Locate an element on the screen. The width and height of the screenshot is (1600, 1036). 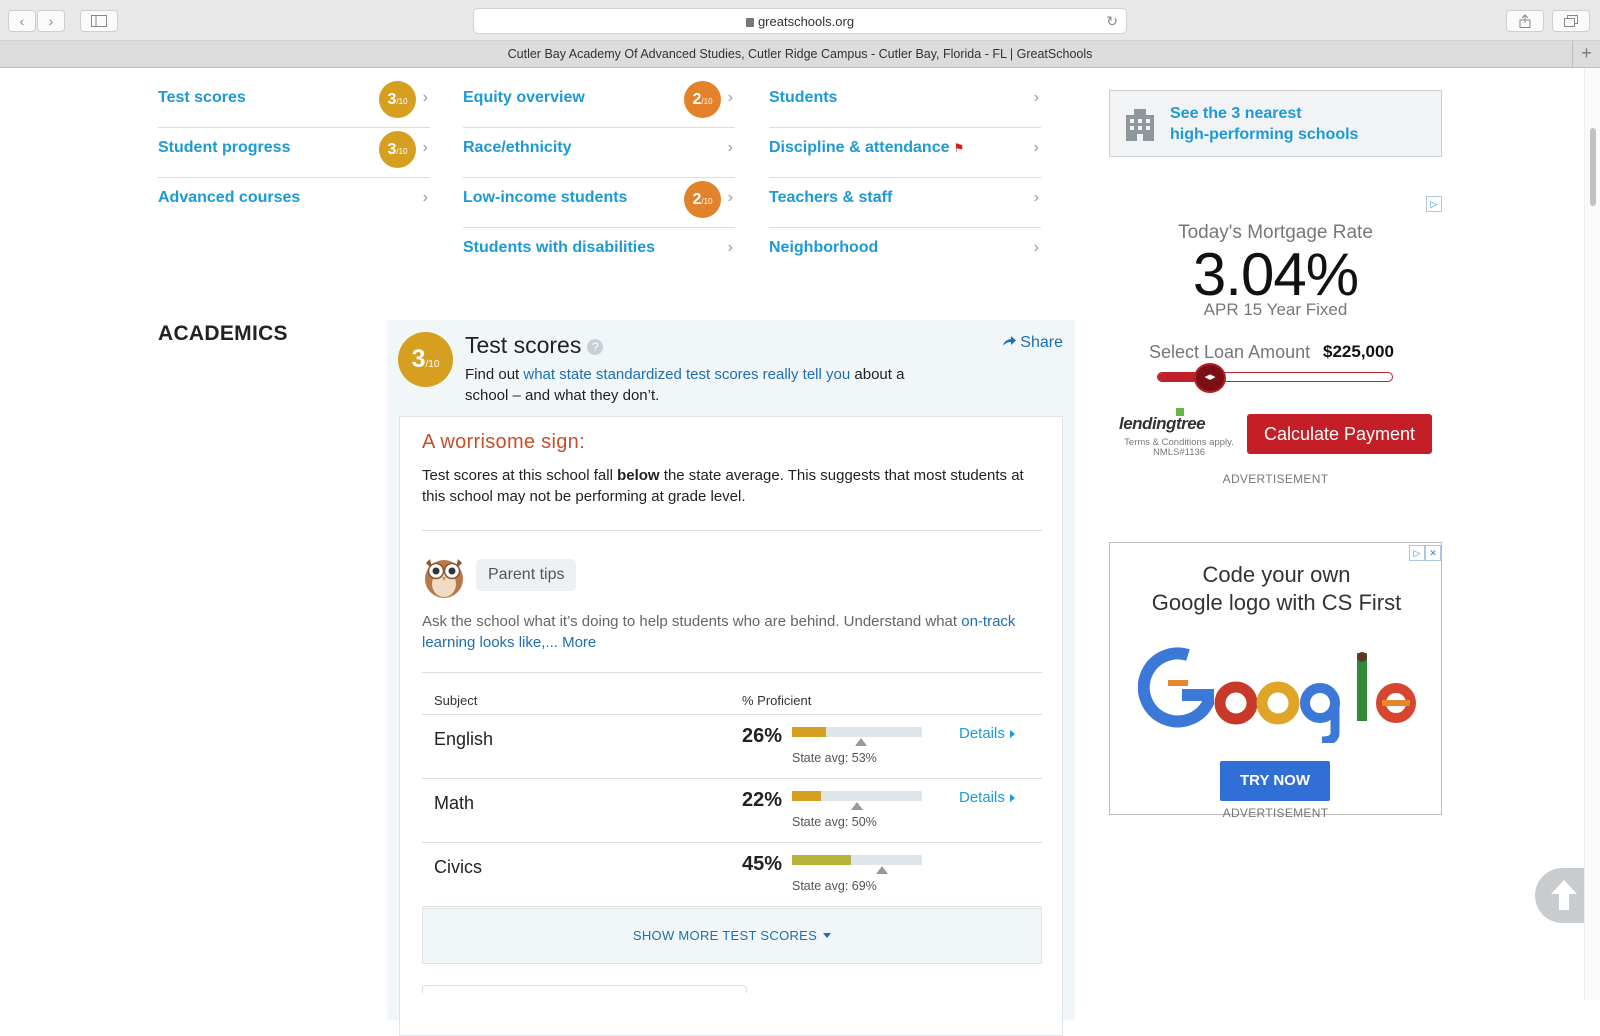
url-text: greatschools.org is located at coordinates (806, 21).